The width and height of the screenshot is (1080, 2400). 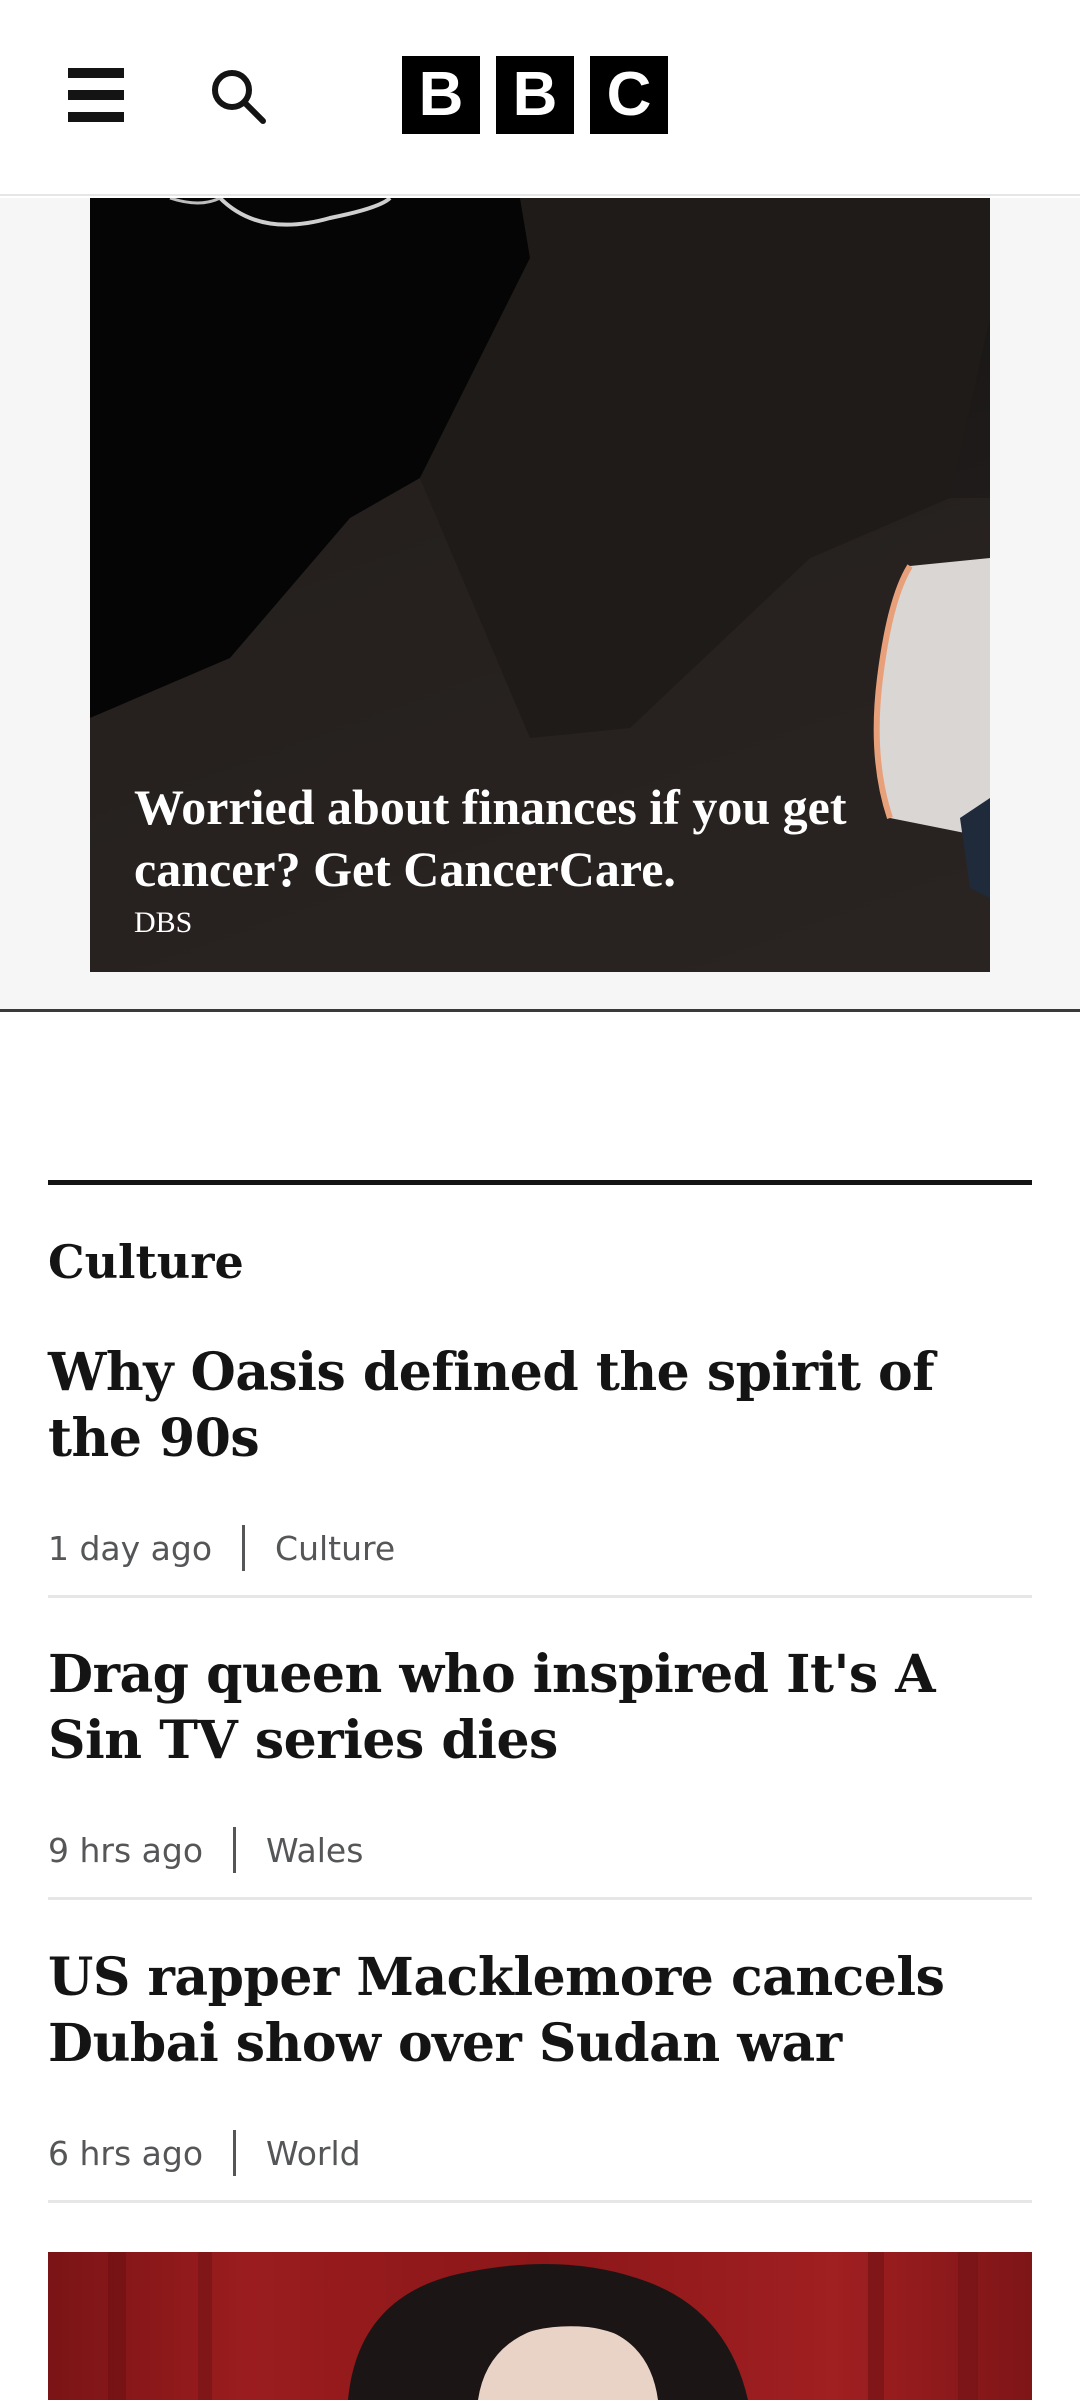 I want to click on ad-sponsor: DBS, so click(x=163, y=922).